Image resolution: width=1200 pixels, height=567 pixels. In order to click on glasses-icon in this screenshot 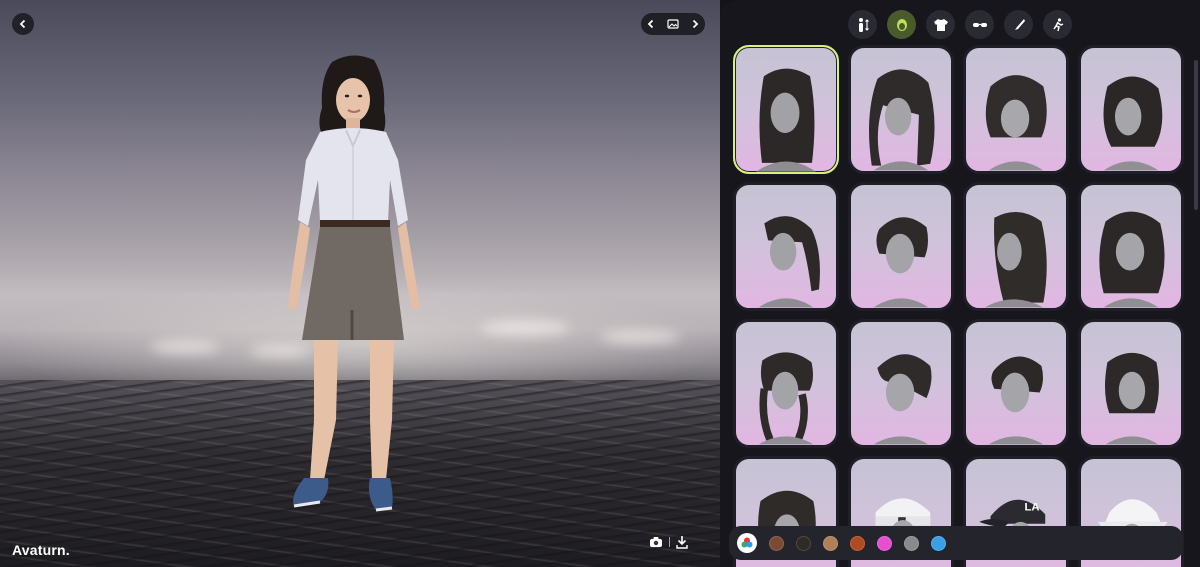, I will do `click(979, 24)`.